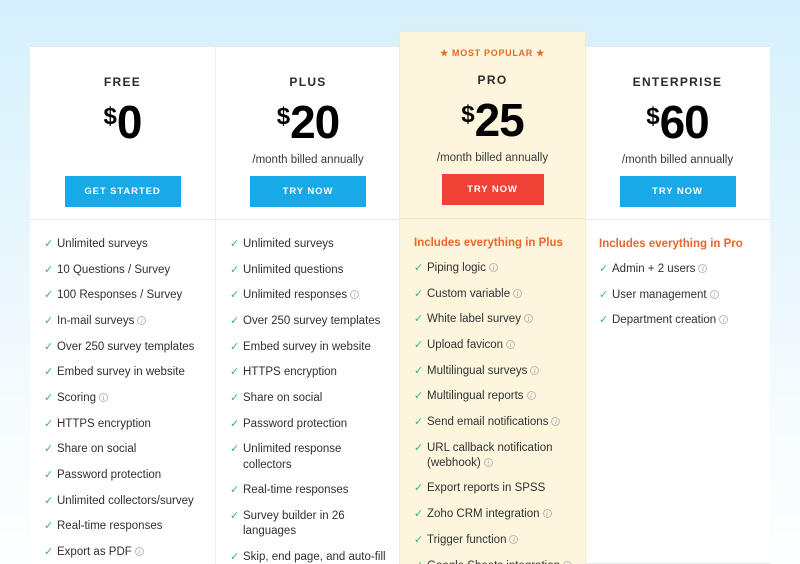 The height and width of the screenshot is (564, 800). I want to click on feature-label: Export reports in SPSS, so click(486, 488).